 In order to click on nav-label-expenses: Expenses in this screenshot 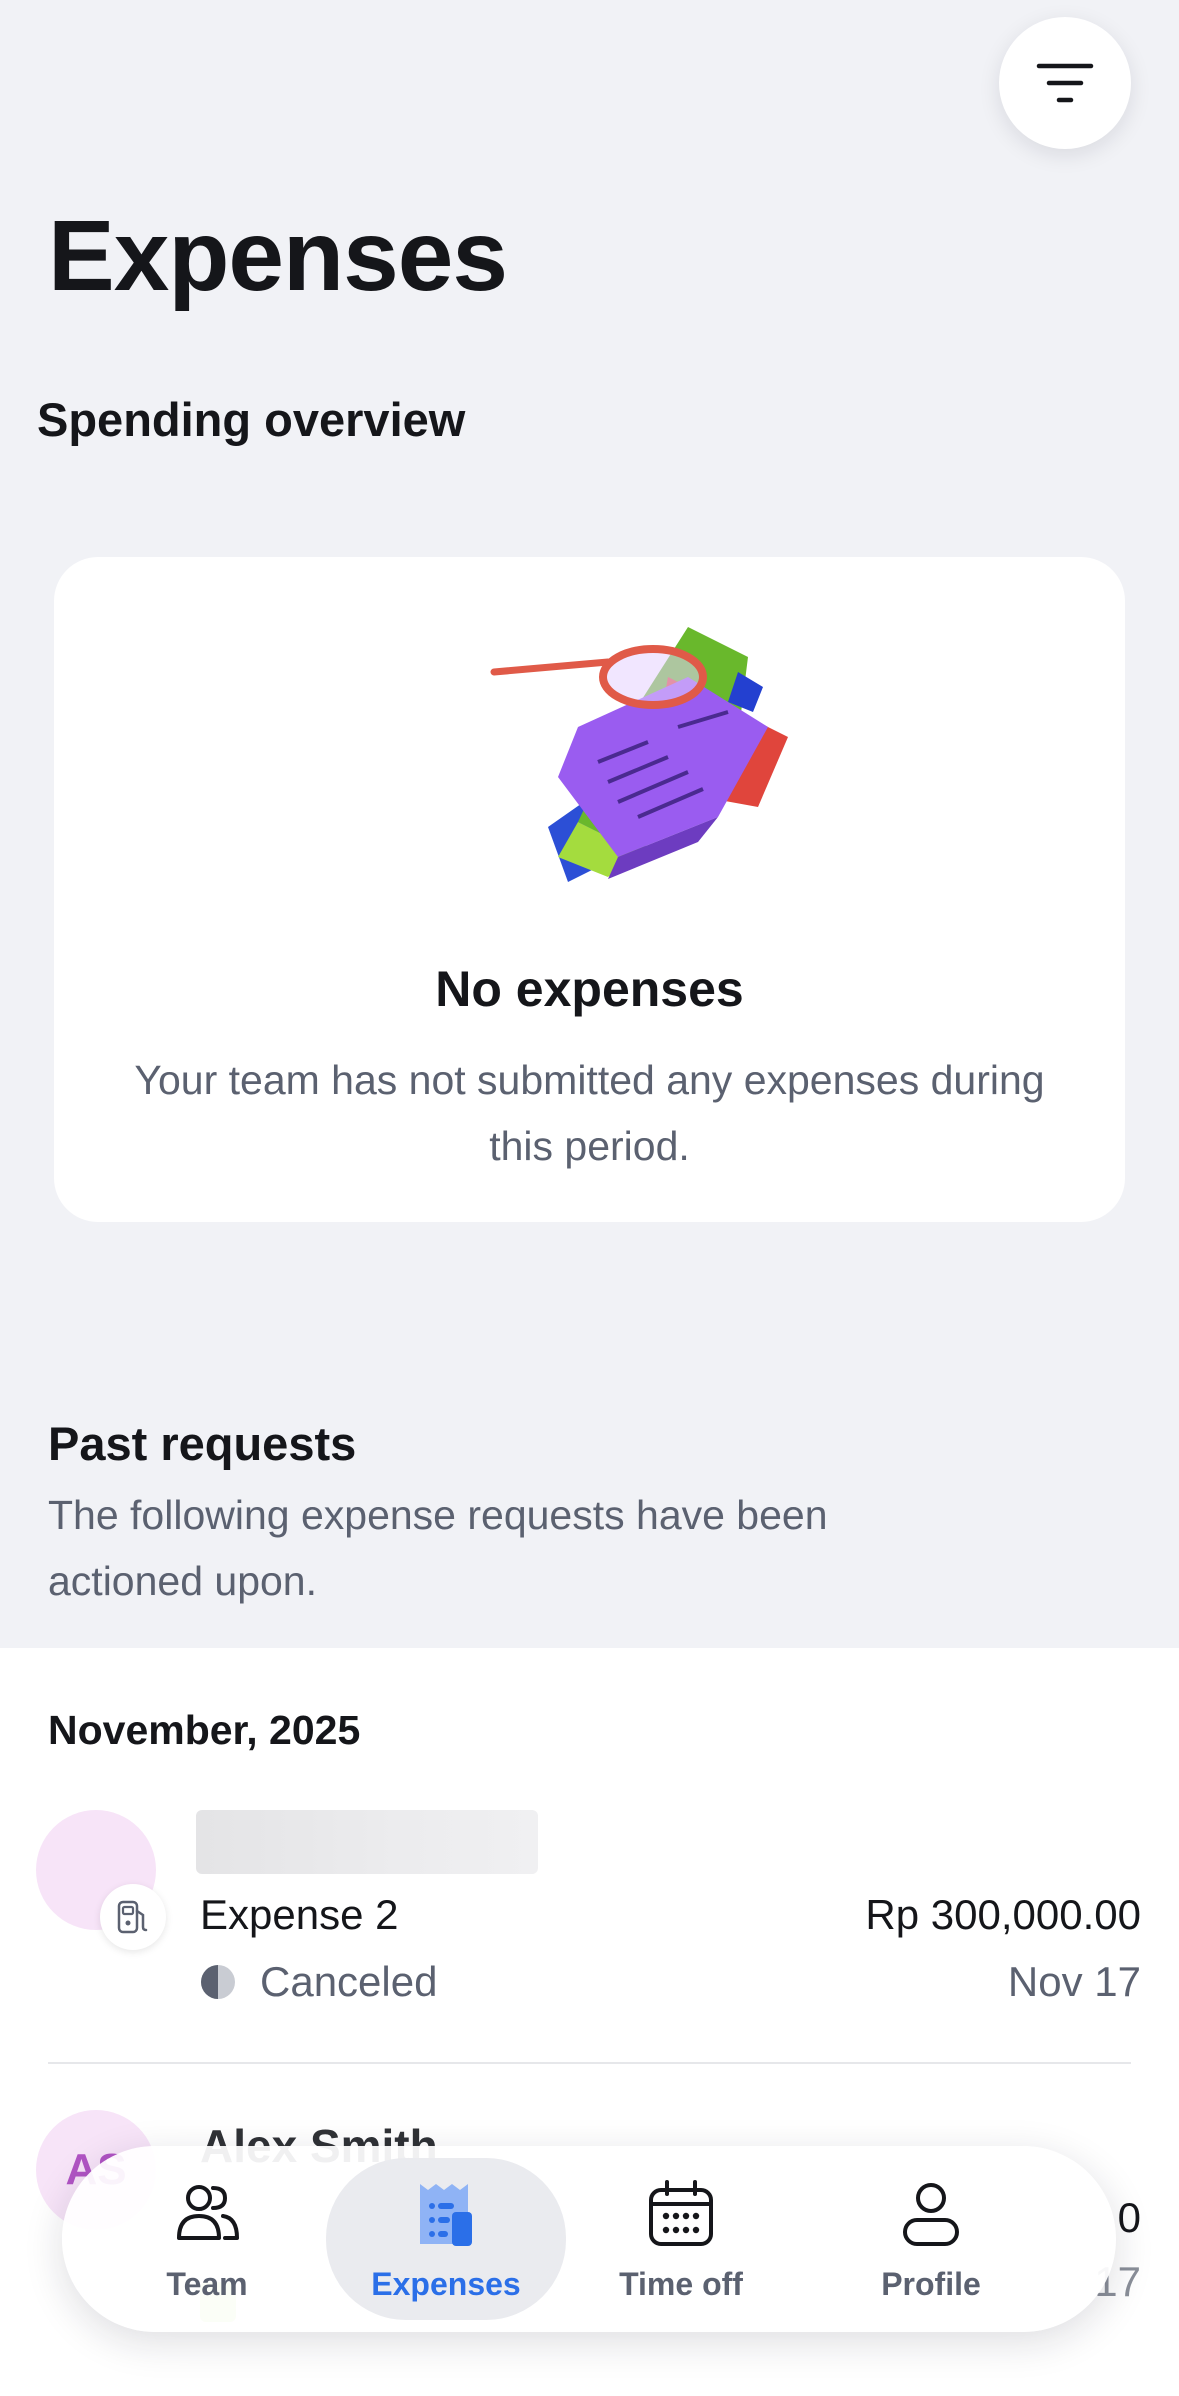, I will do `click(446, 2284)`.